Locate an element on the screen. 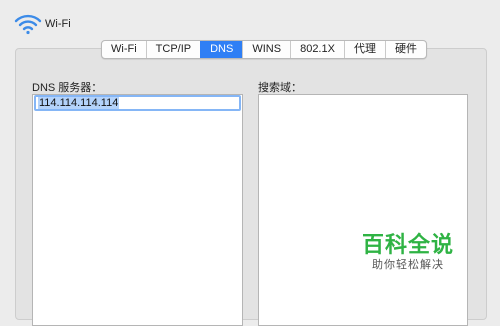 The height and width of the screenshot is (326, 500). wifi-icon is located at coordinates (28, 24).